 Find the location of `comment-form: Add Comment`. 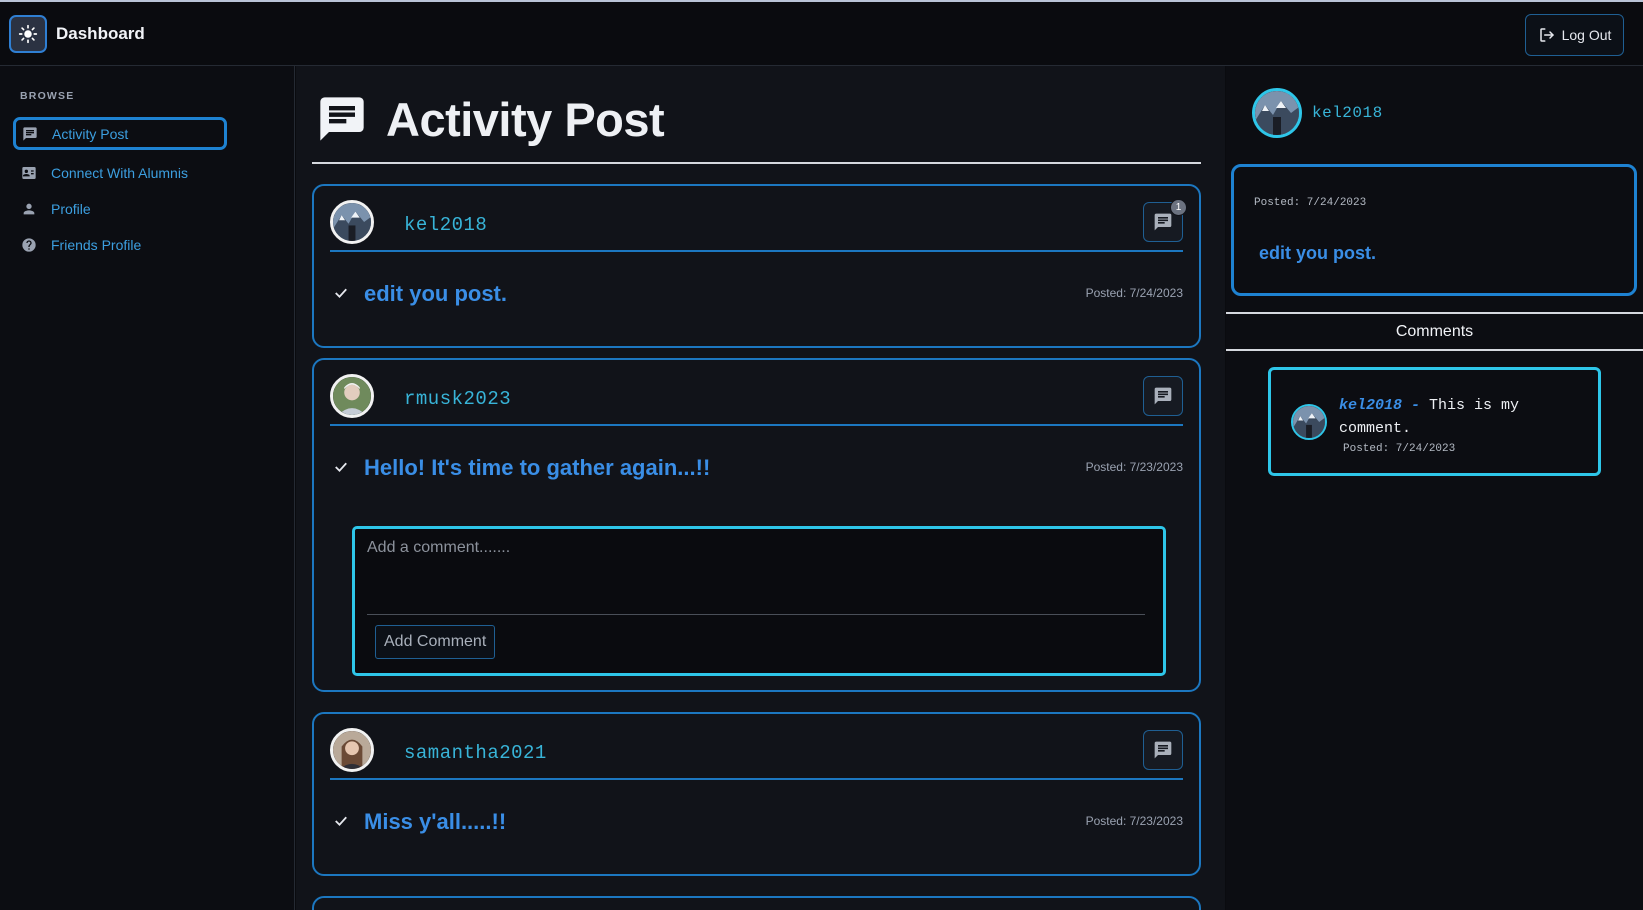

comment-form: Add Comment is located at coordinates (759, 601).